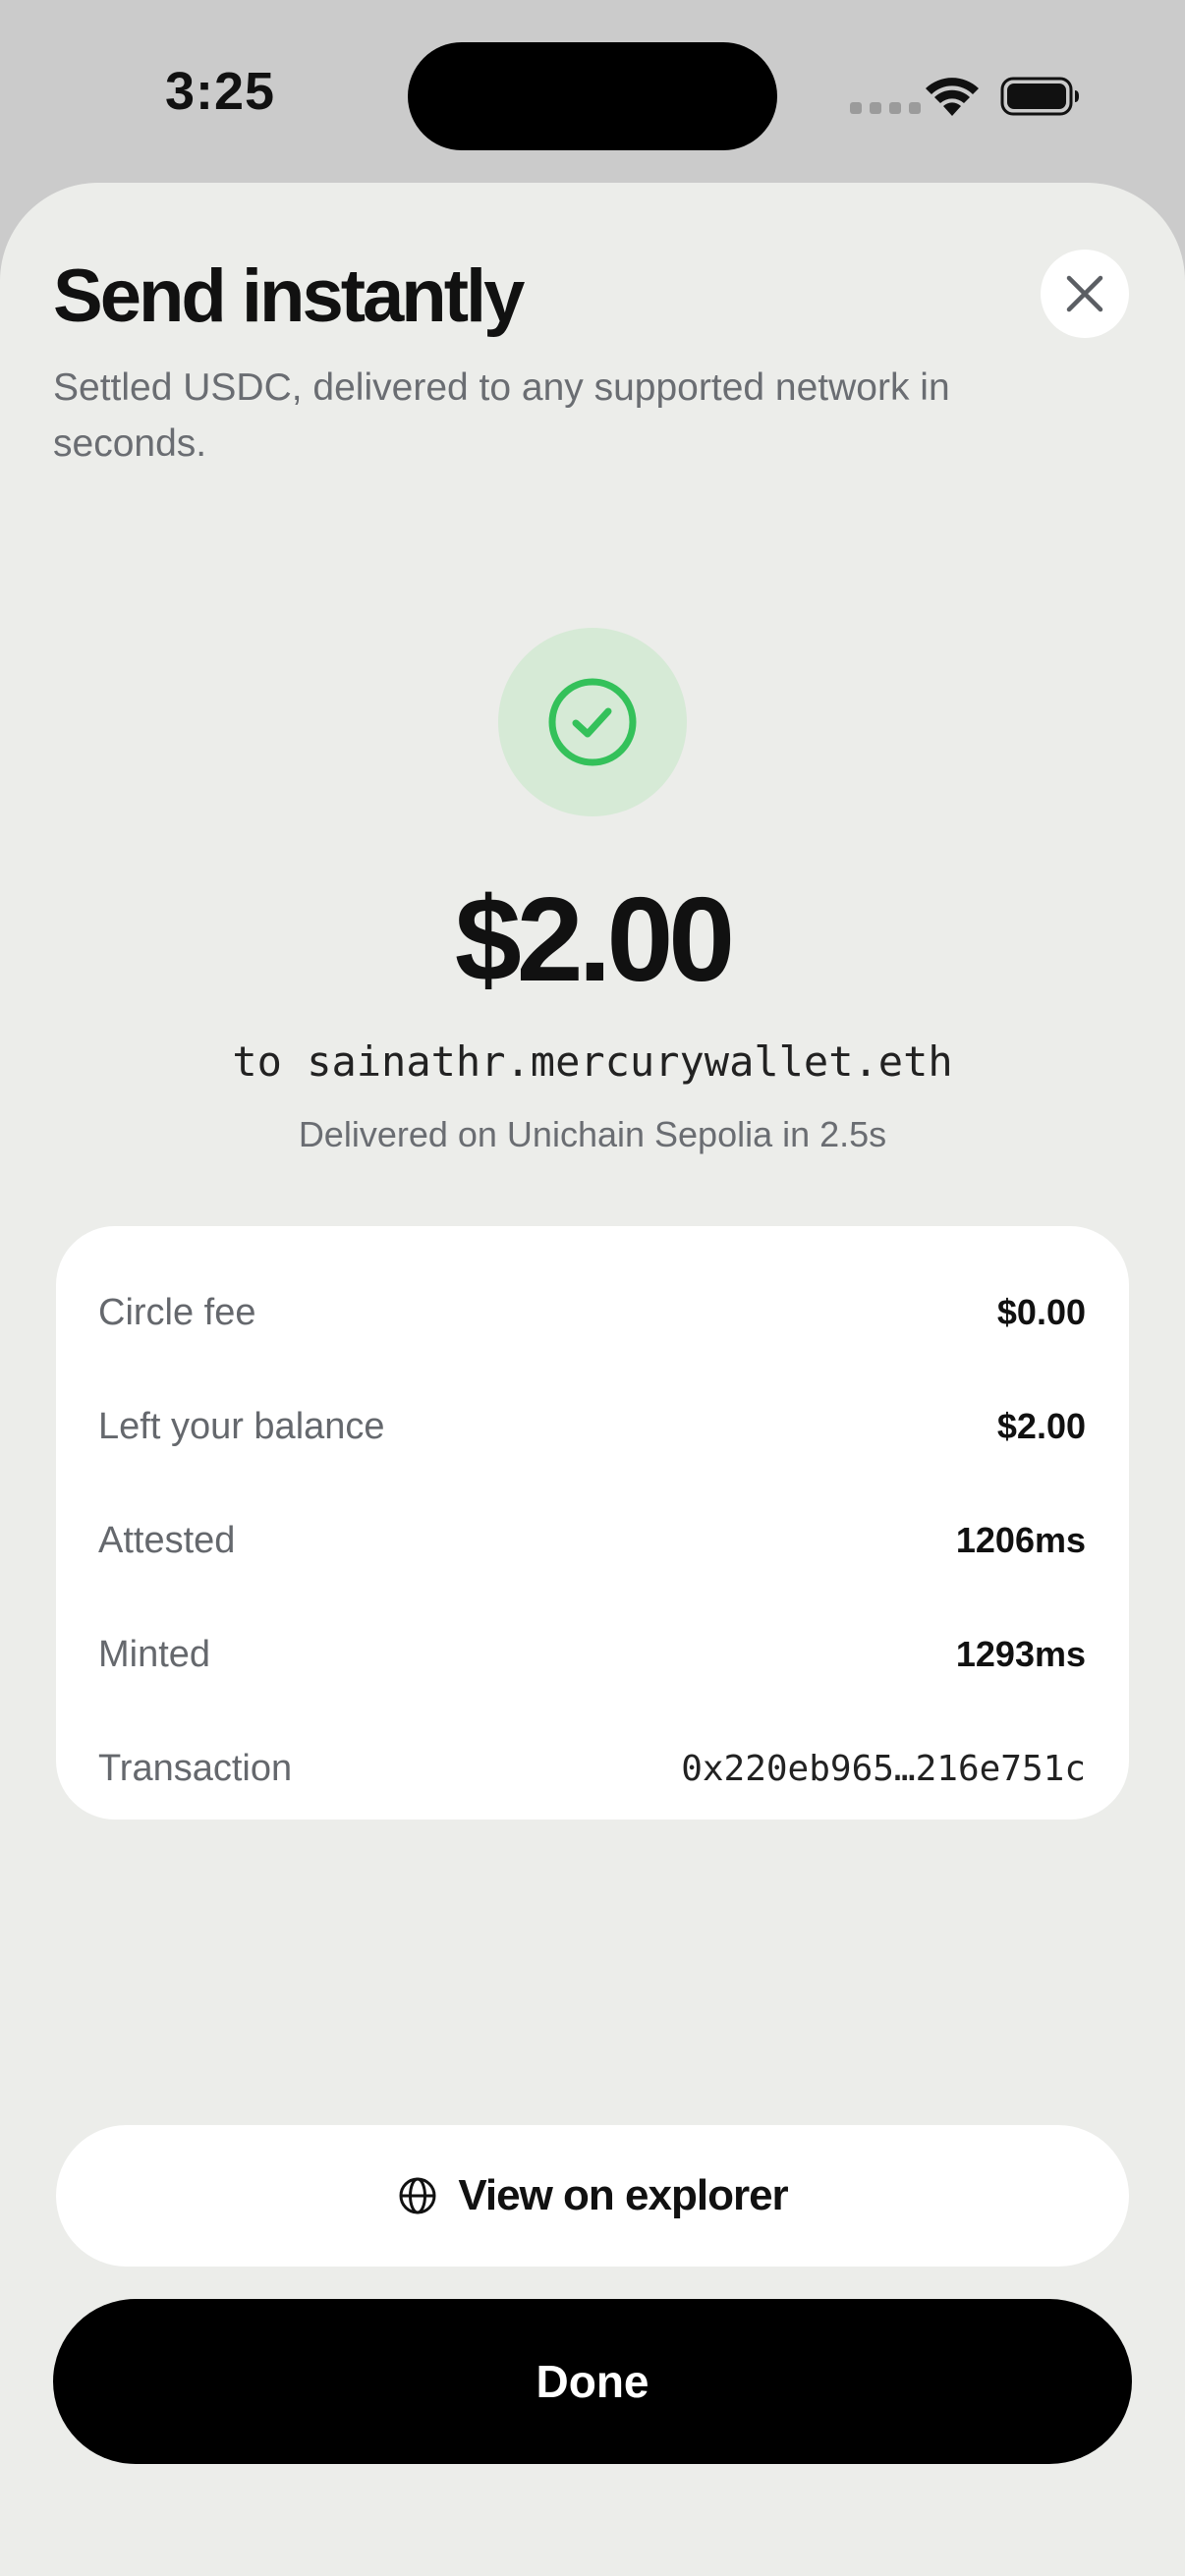 Image resolution: width=1185 pixels, height=2576 pixels. What do you see at coordinates (1021, 1654) in the screenshot?
I see `detail-value: 1293ms` at bounding box center [1021, 1654].